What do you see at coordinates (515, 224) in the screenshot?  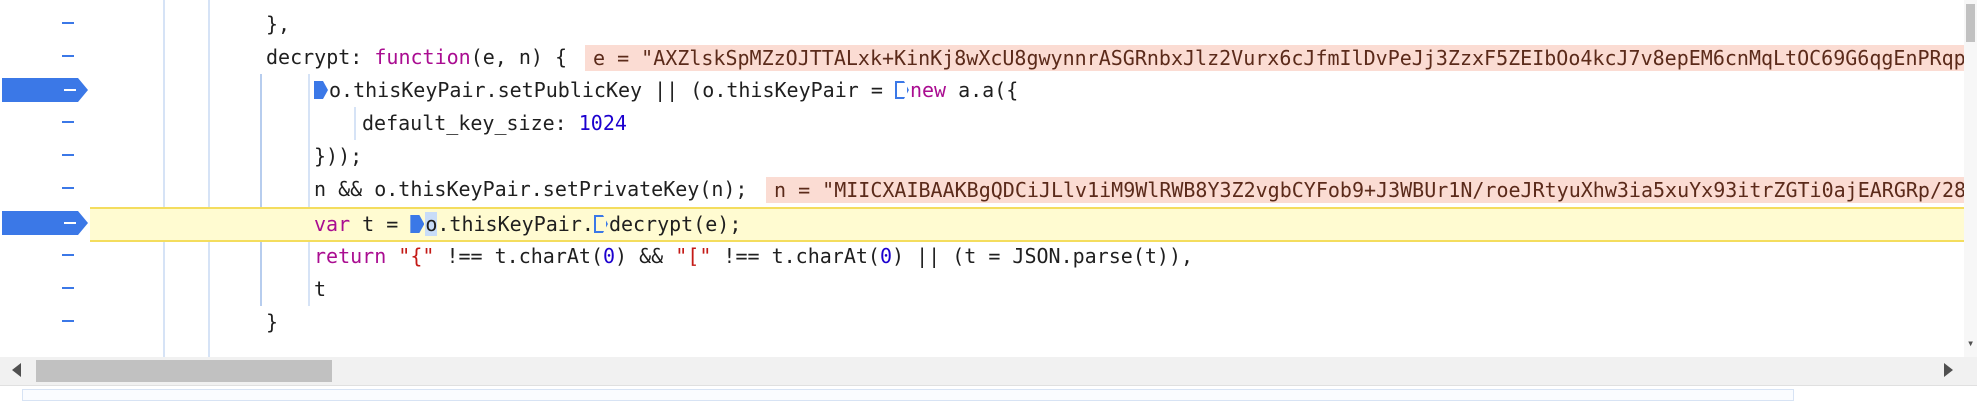 I see `code-fragment: .thisKeyPair.` at bounding box center [515, 224].